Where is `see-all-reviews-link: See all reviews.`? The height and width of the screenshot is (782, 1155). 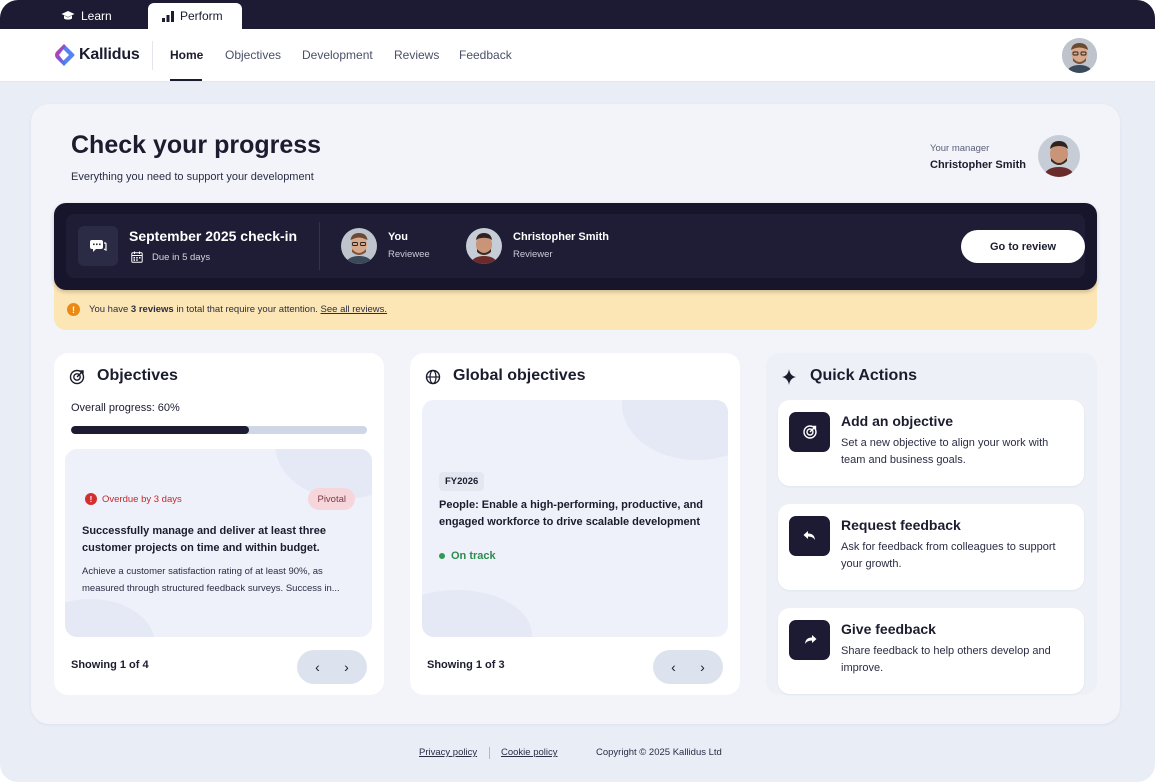 see-all-reviews-link: See all reviews. is located at coordinates (354, 309).